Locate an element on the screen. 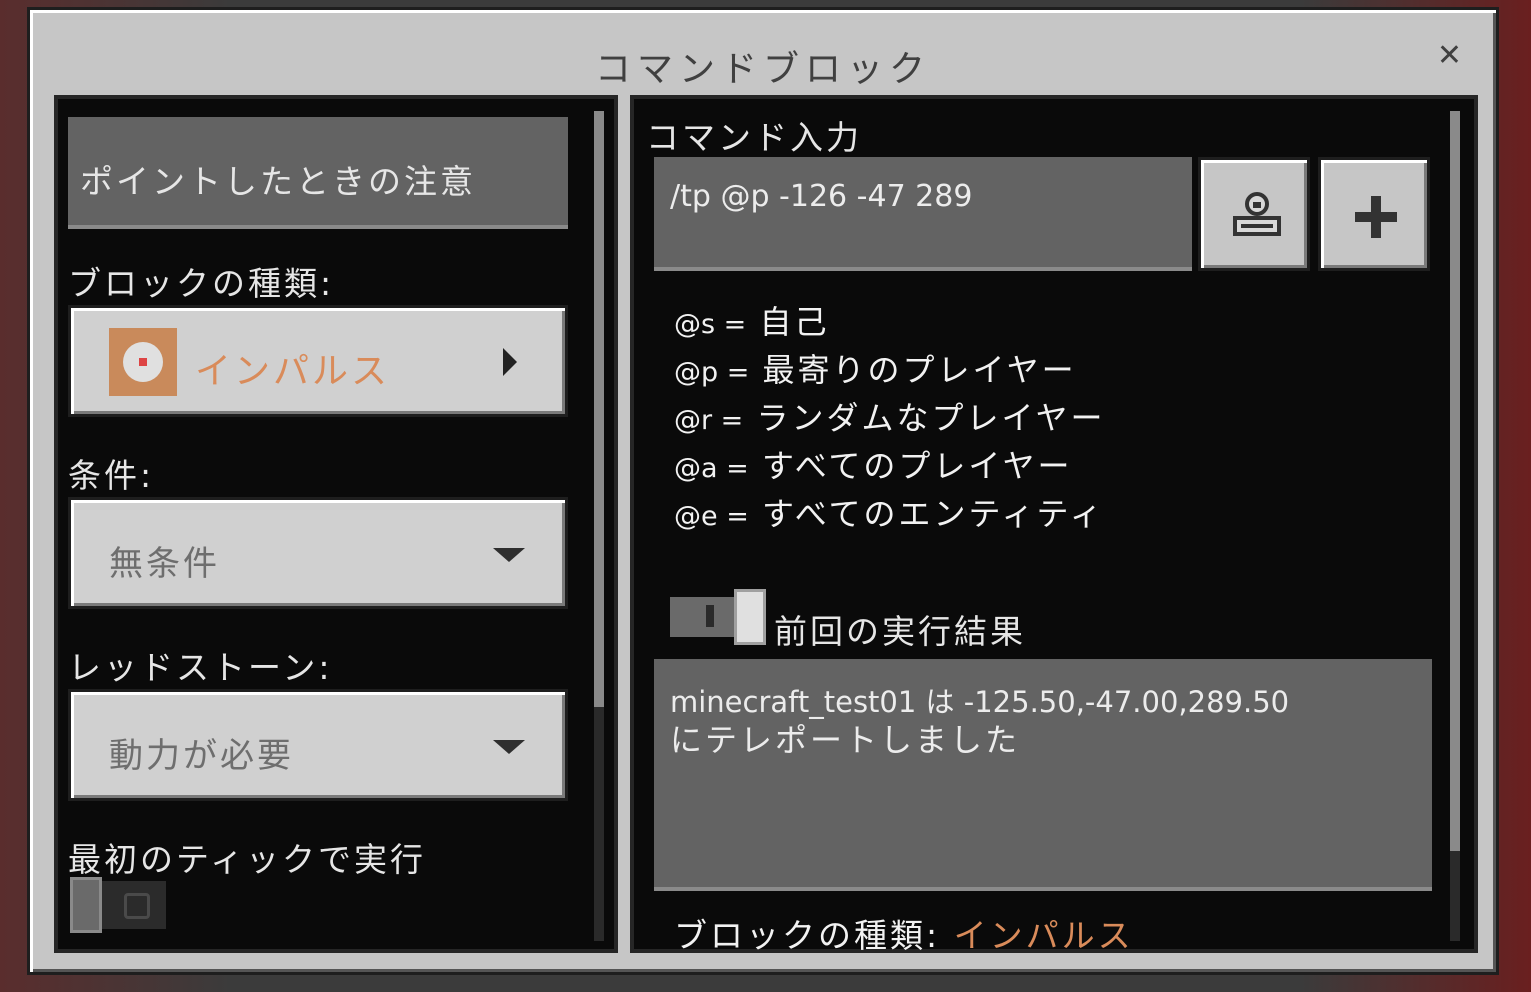  redstone-dropdown: 動力が必要 is located at coordinates (318, 745).